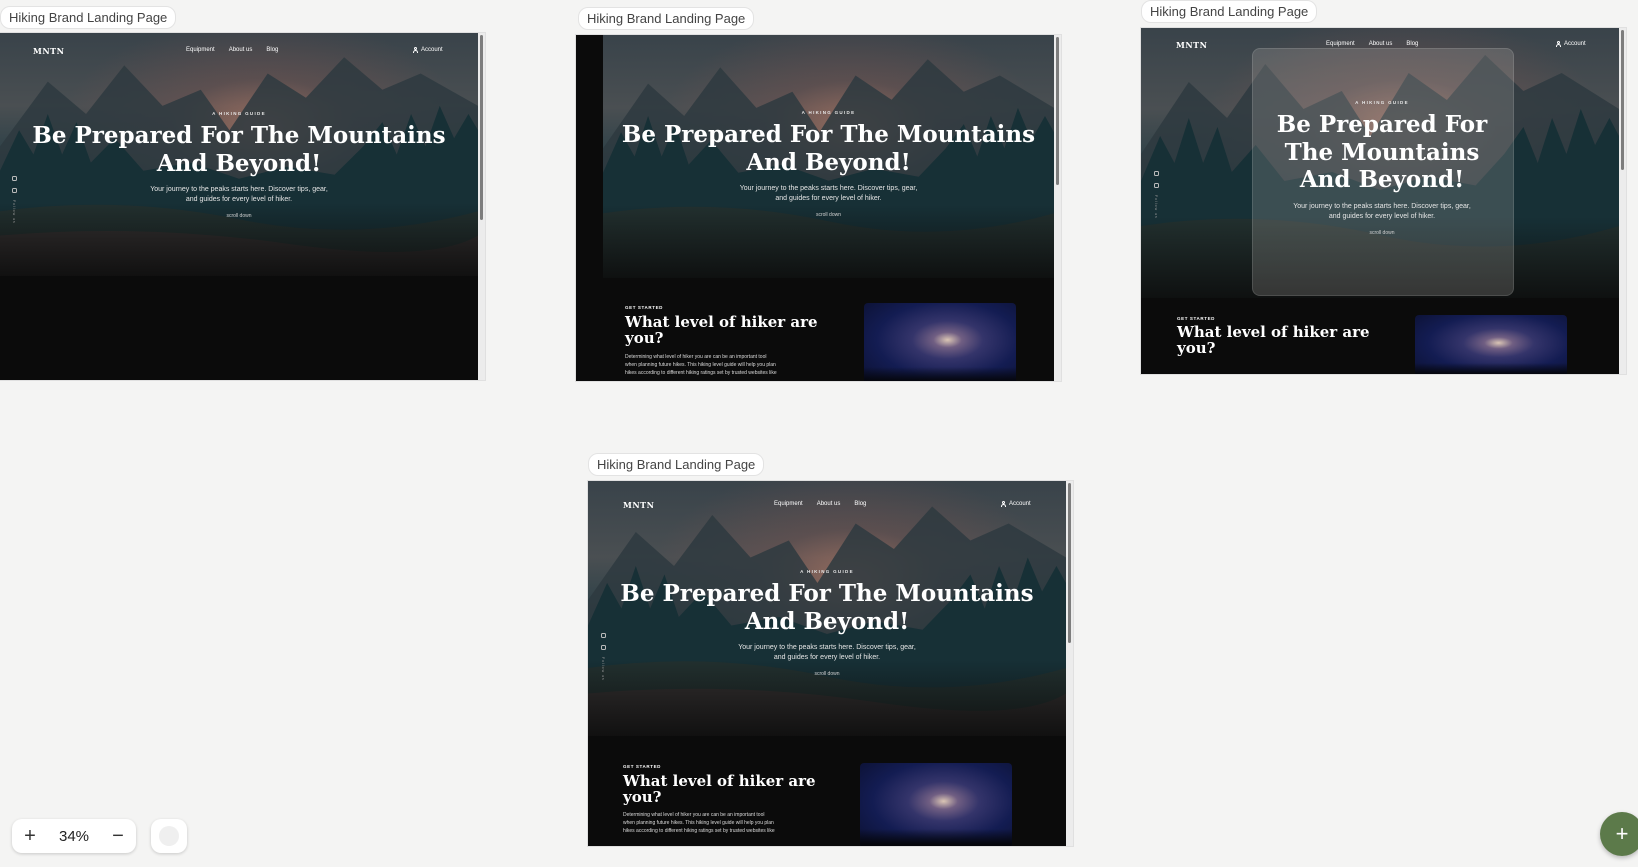 The width and height of the screenshot is (1638, 867). What do you see at coordinates (1156, 185) in the screenshot?
I see `twitter-icon` at bounding box center [1156, 185].